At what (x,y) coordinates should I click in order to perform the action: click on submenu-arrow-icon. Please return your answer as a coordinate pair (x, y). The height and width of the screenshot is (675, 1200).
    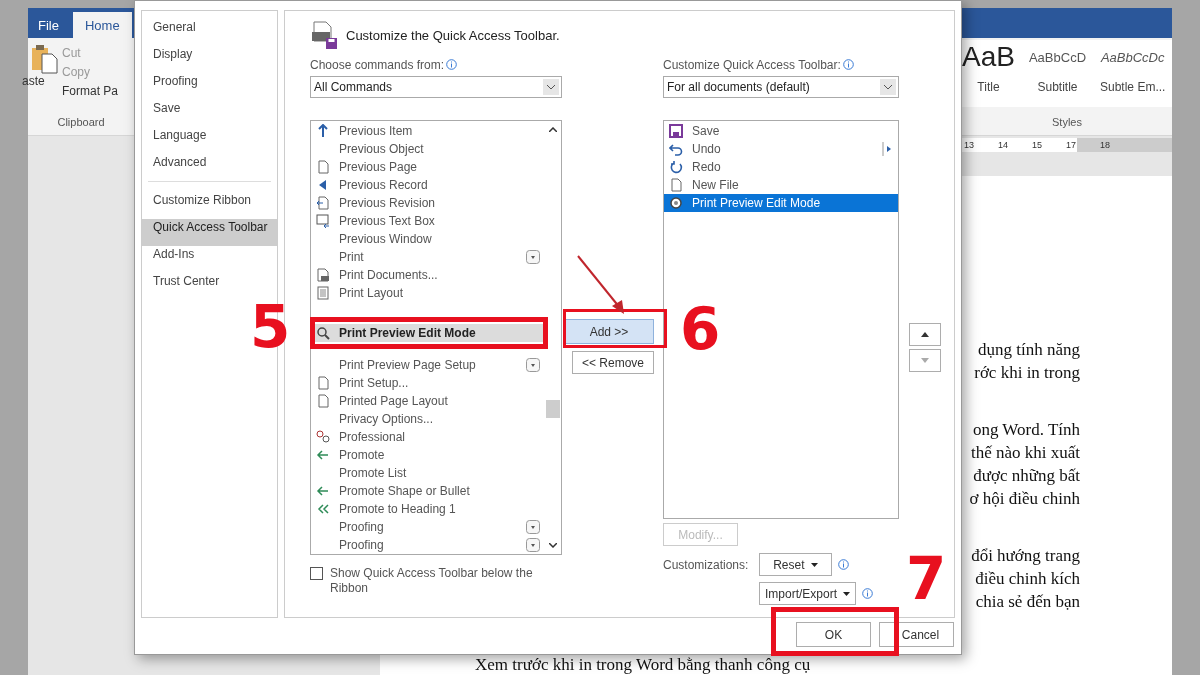
    Looking at the image, I should click on (887, 149).